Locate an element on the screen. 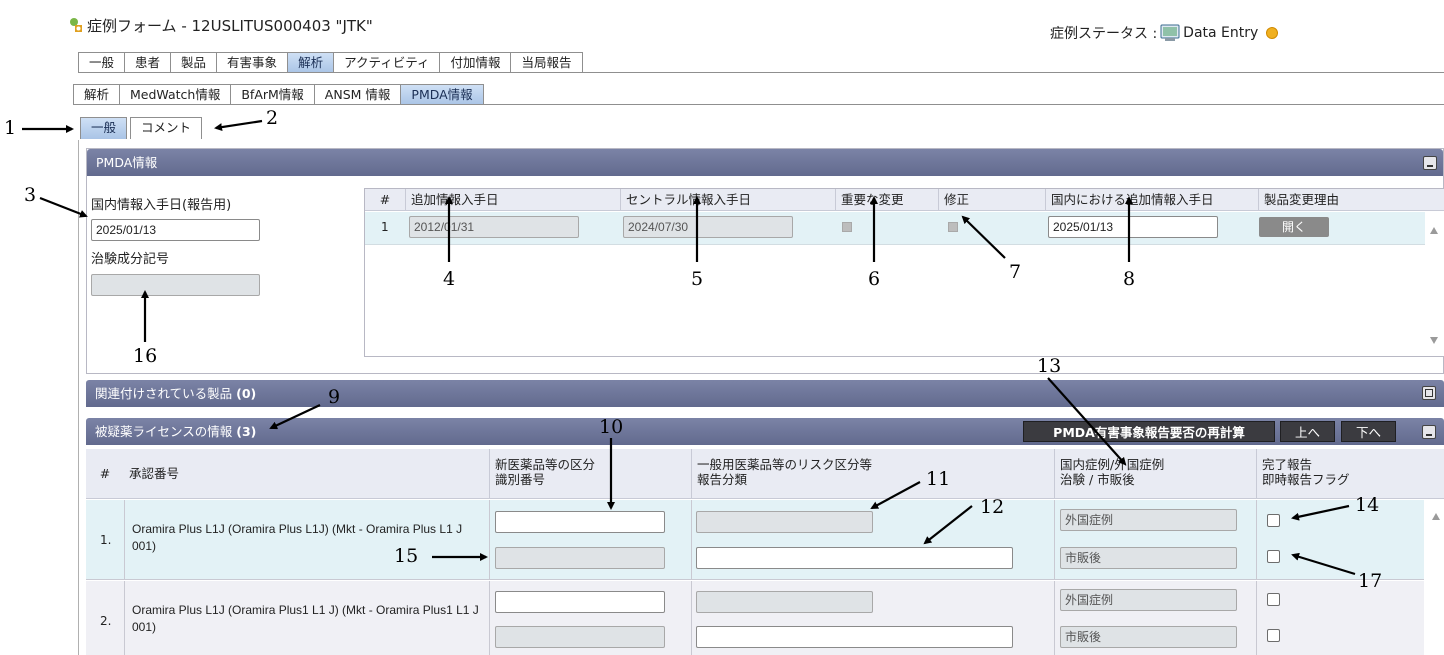 The height and width of the screenshot is (655, 1444). callout-label: 7 is located at coordinates (1015, 272).